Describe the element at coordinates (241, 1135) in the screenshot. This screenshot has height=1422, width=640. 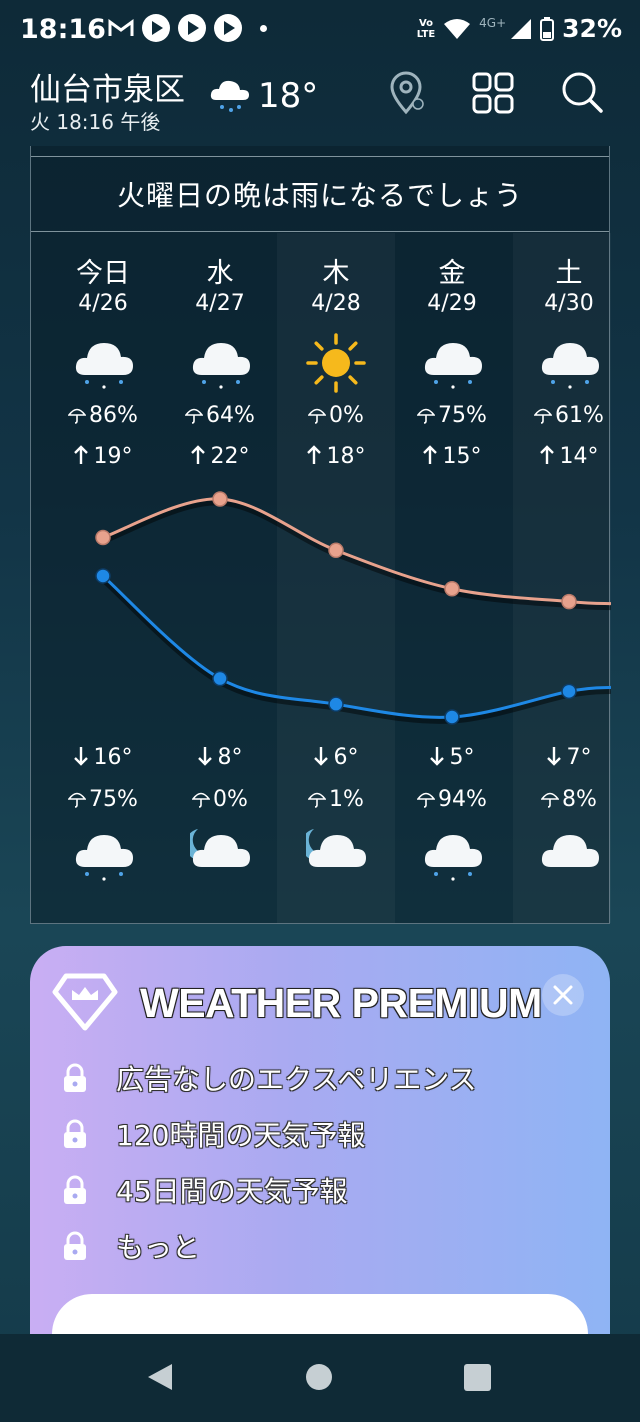
I see `premium-feature-label: 120時間の天気予報` at that location.